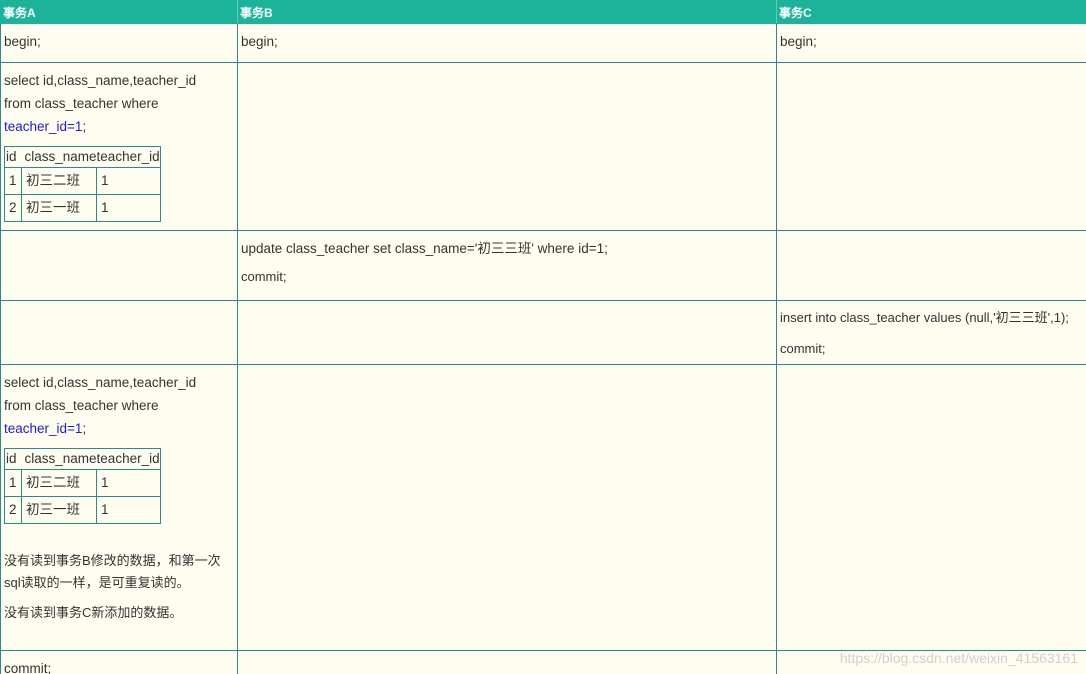 This screenshot has height=674, width=1086. I want to click on row-commit: commit;, so click(543, 662).